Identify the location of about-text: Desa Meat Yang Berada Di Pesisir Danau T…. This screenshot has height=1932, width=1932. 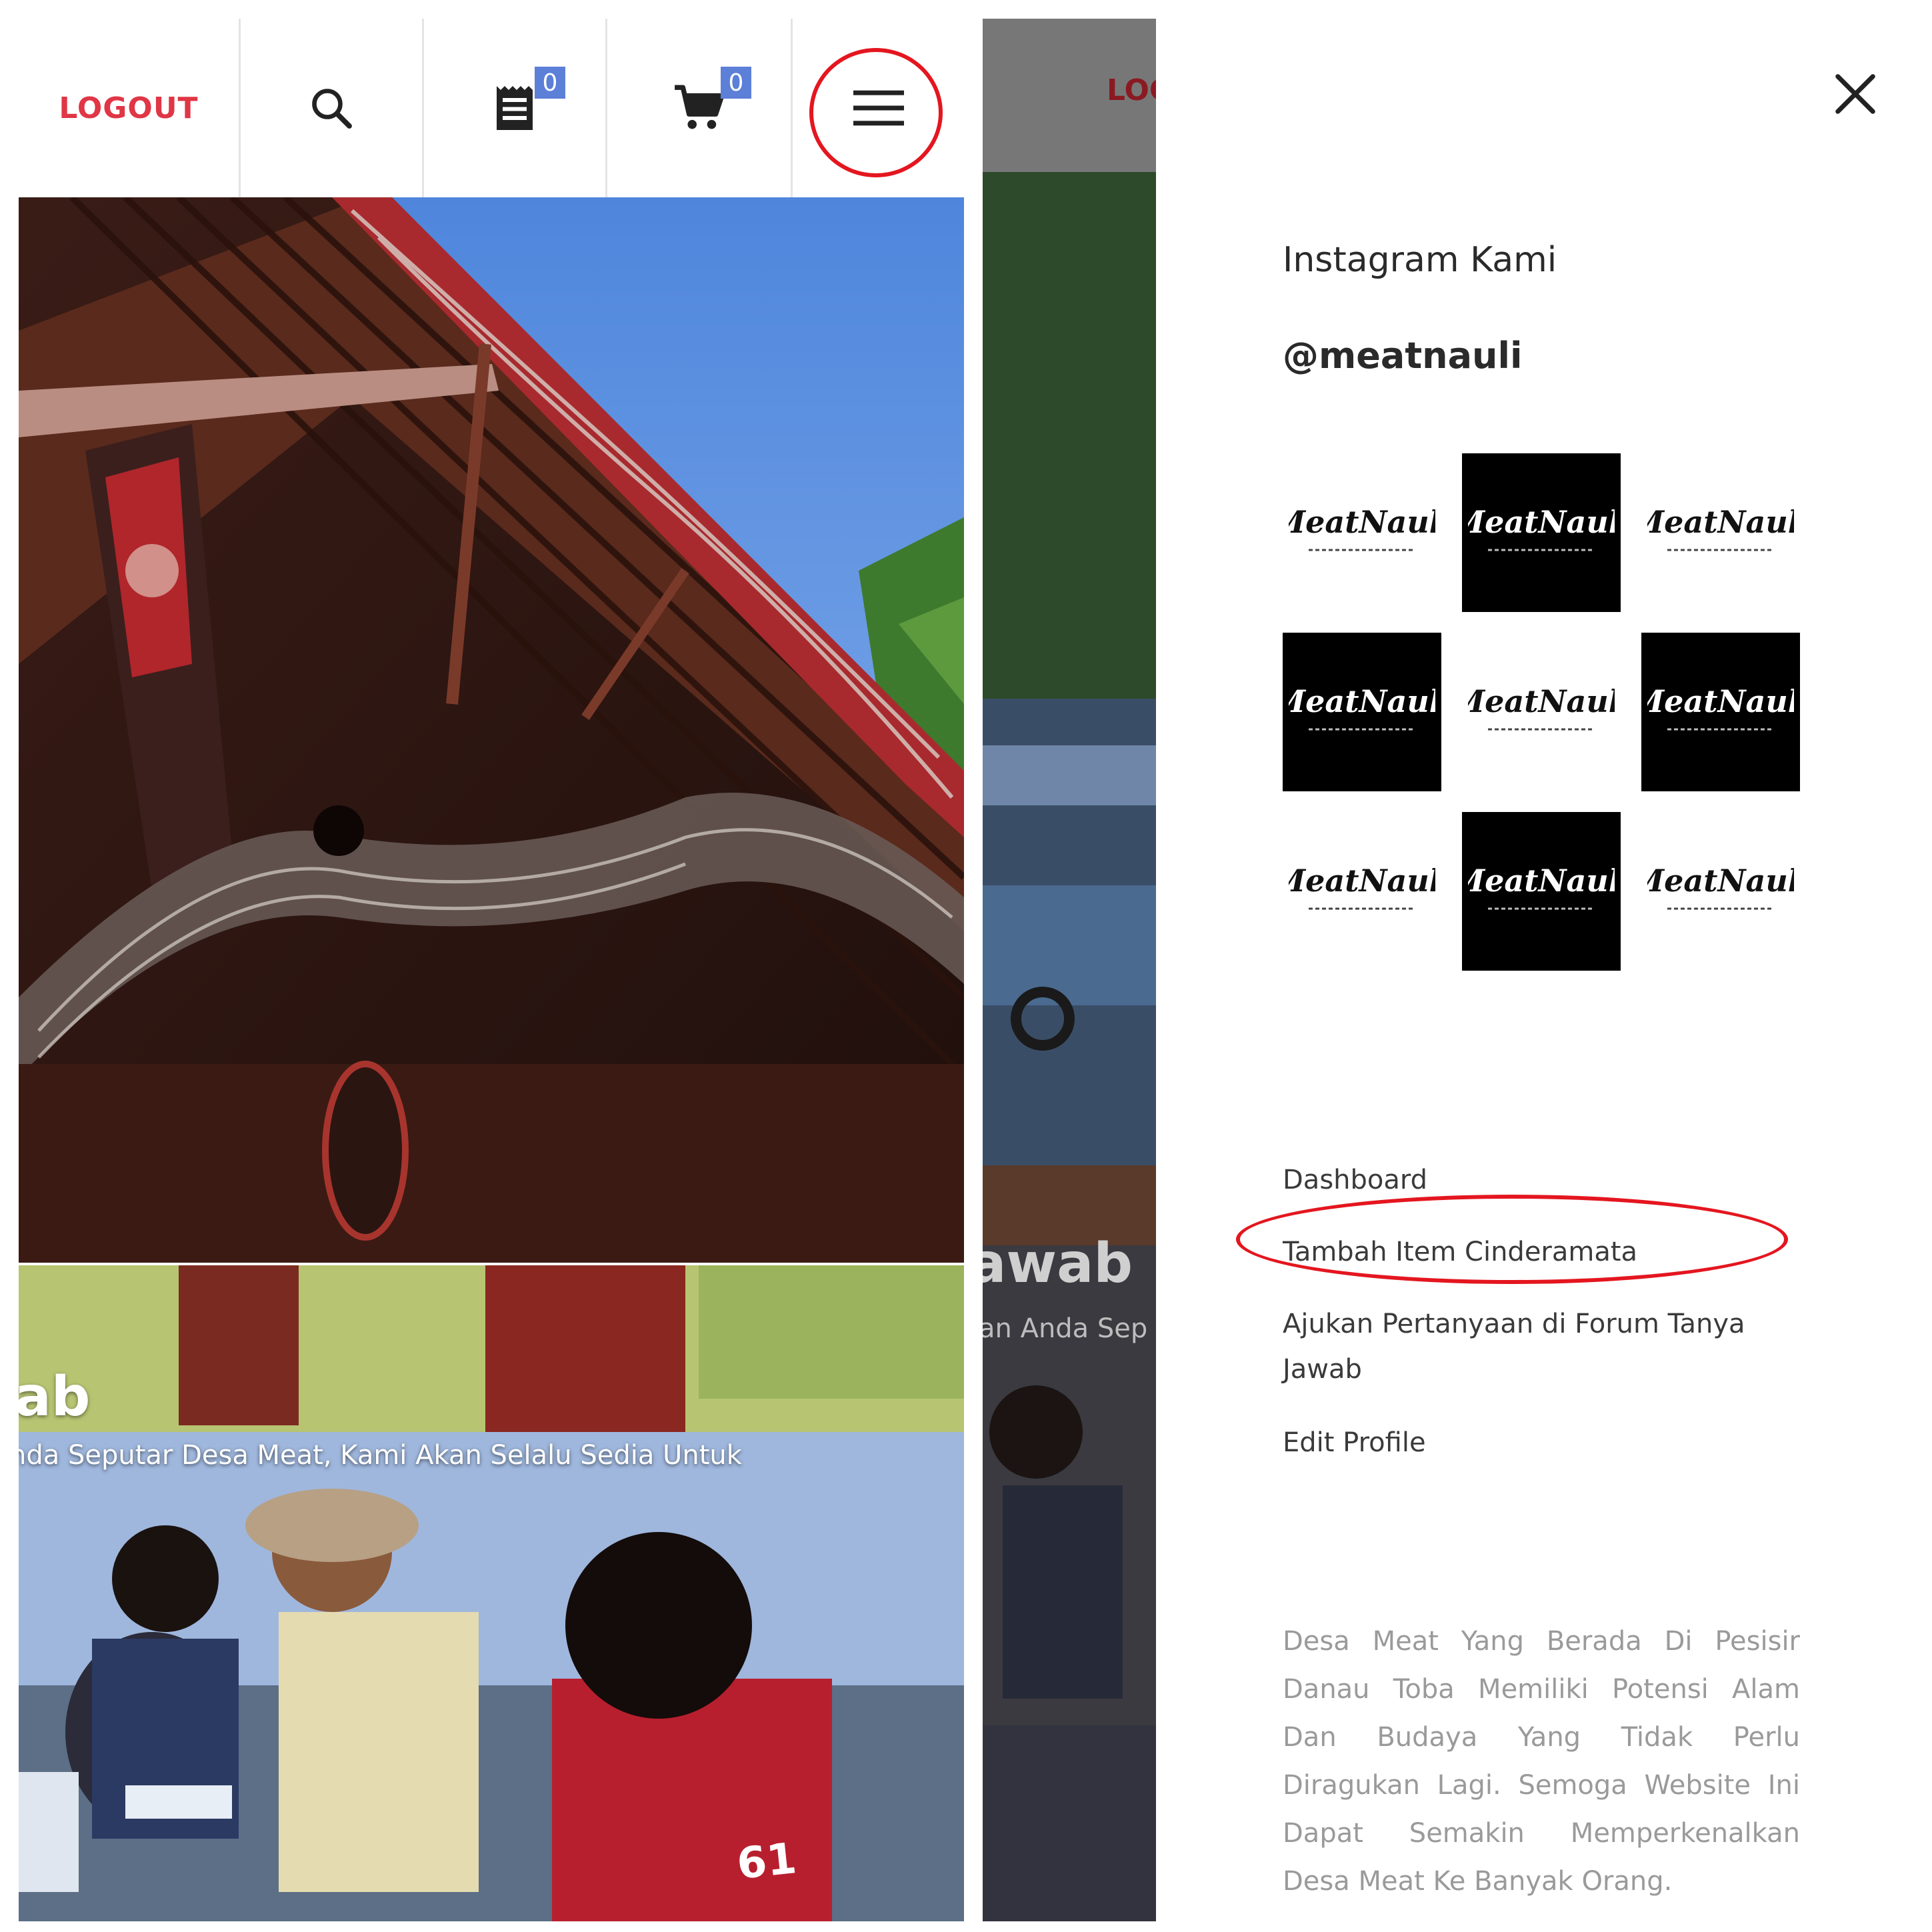
(1541, 1761).